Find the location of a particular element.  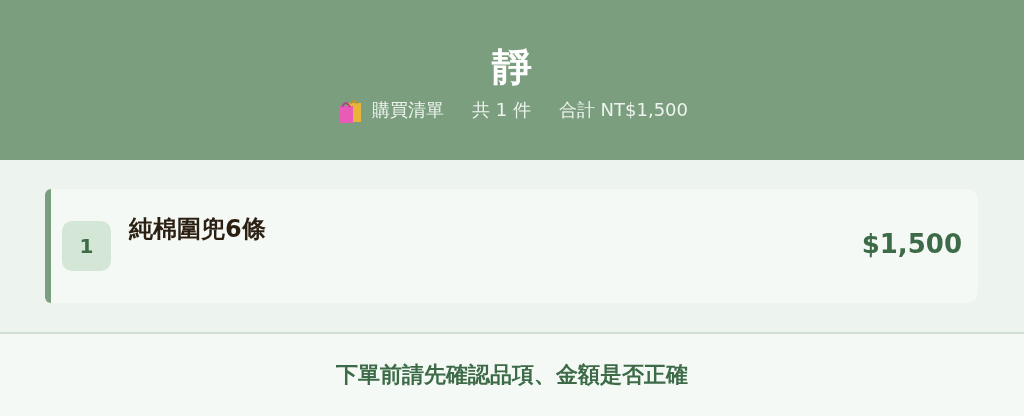

total-amount: 合計 NT$1,500 is located at coordinates (623, 110).